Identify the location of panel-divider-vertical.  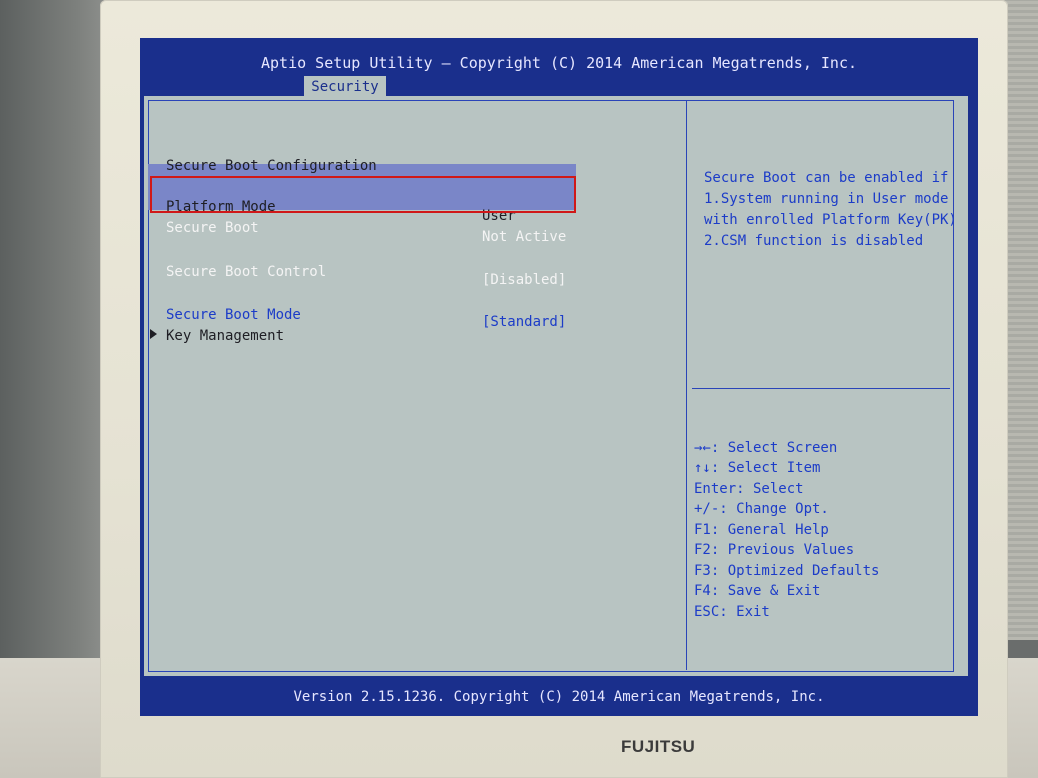
(686, 385).